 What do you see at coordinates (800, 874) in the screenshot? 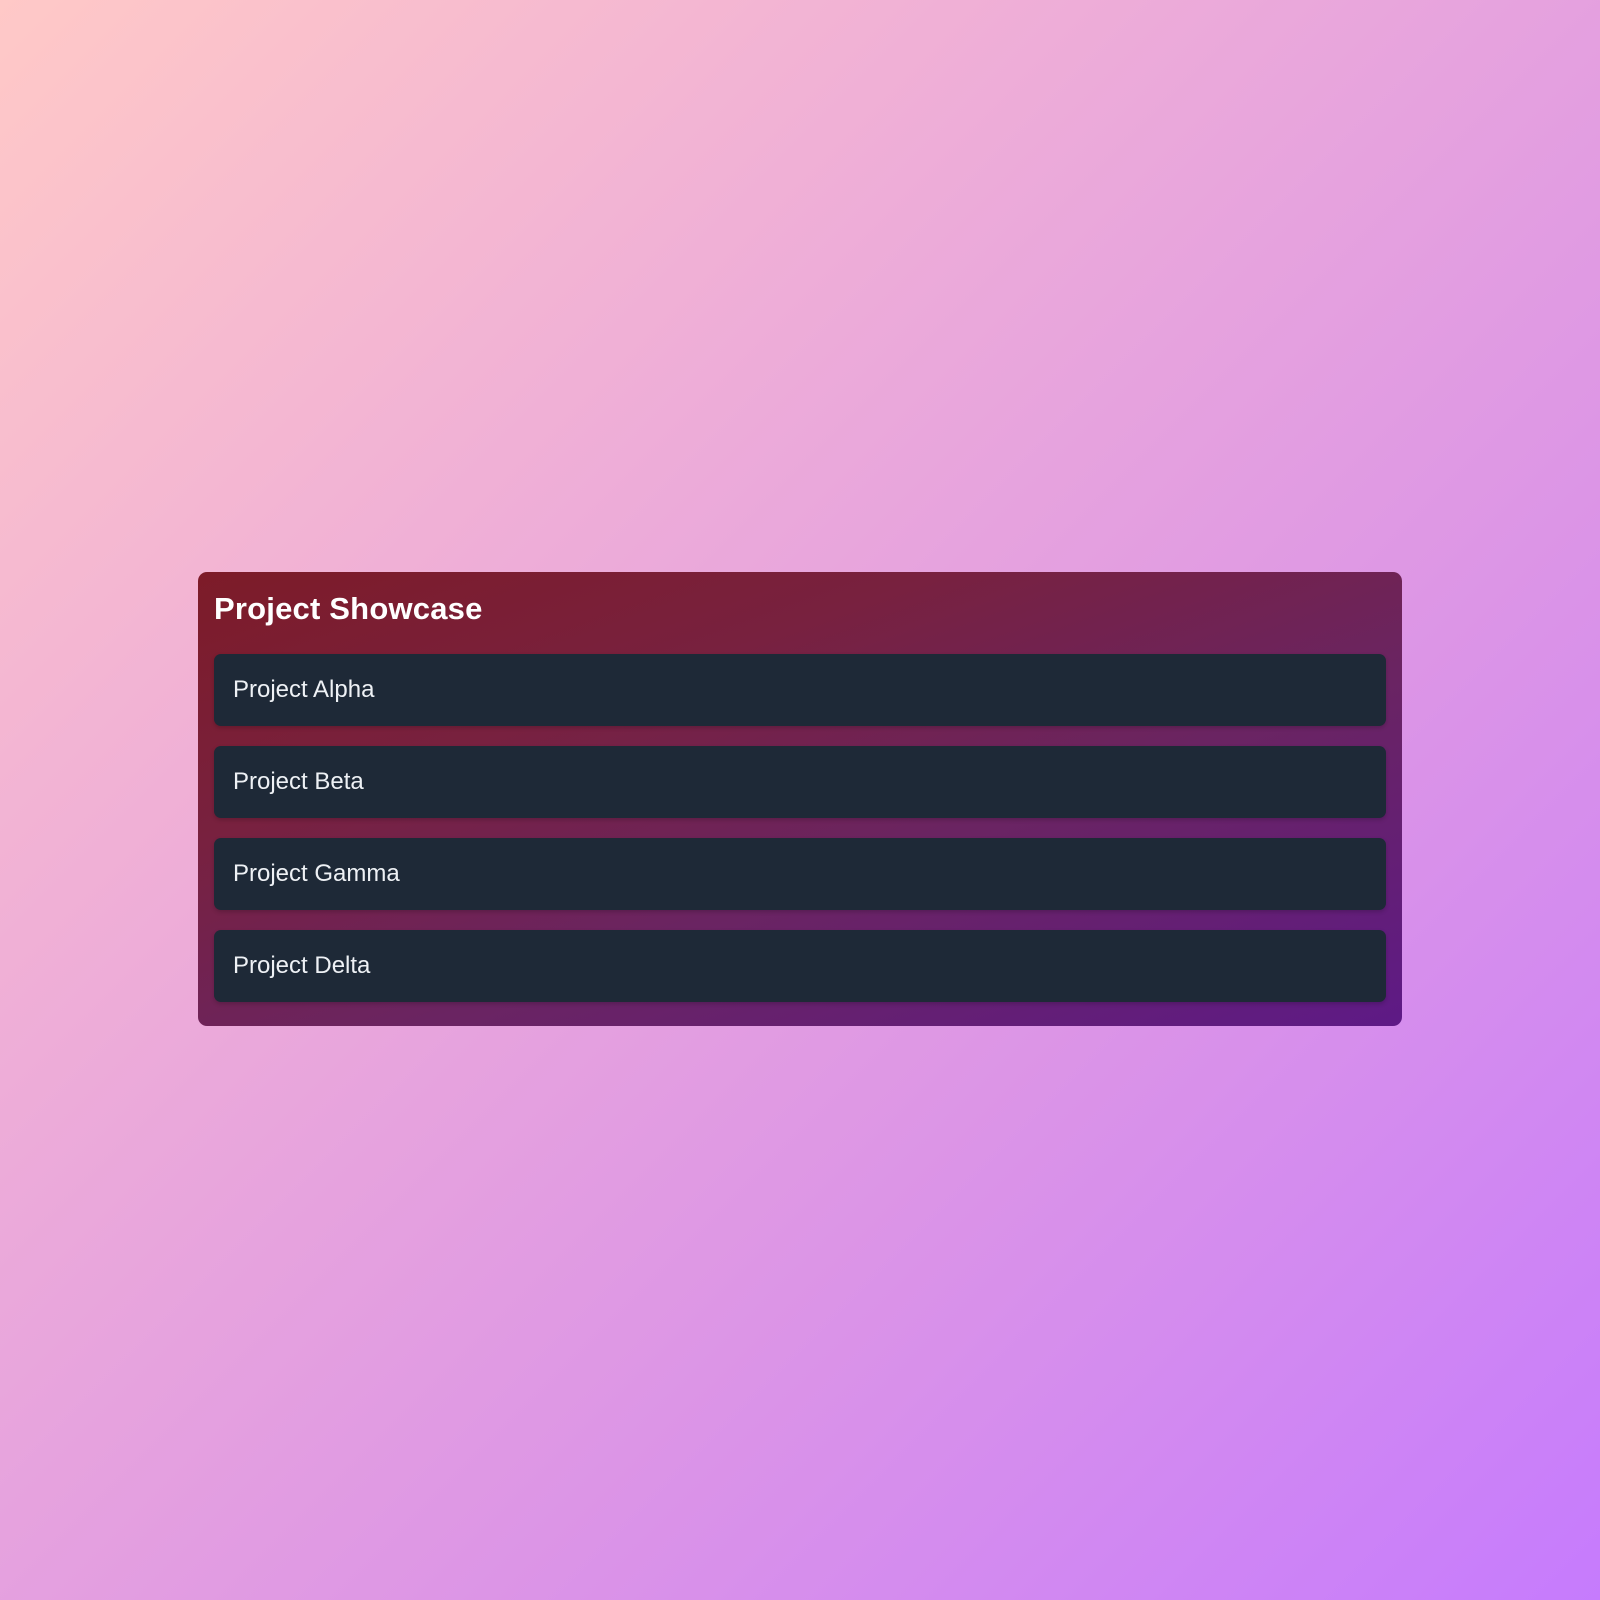
I see `project-item-gamma: Project Gamma` at bounding box center [800, 874].